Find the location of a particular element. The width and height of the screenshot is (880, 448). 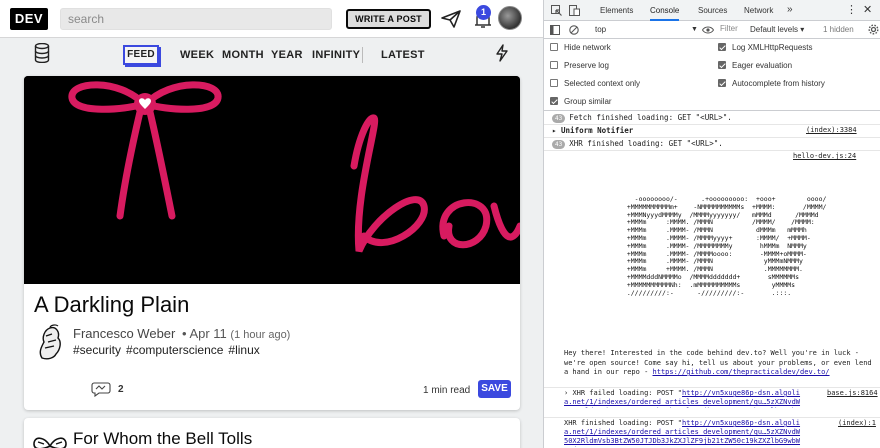

send-icon is located at coordinates (451, 19).